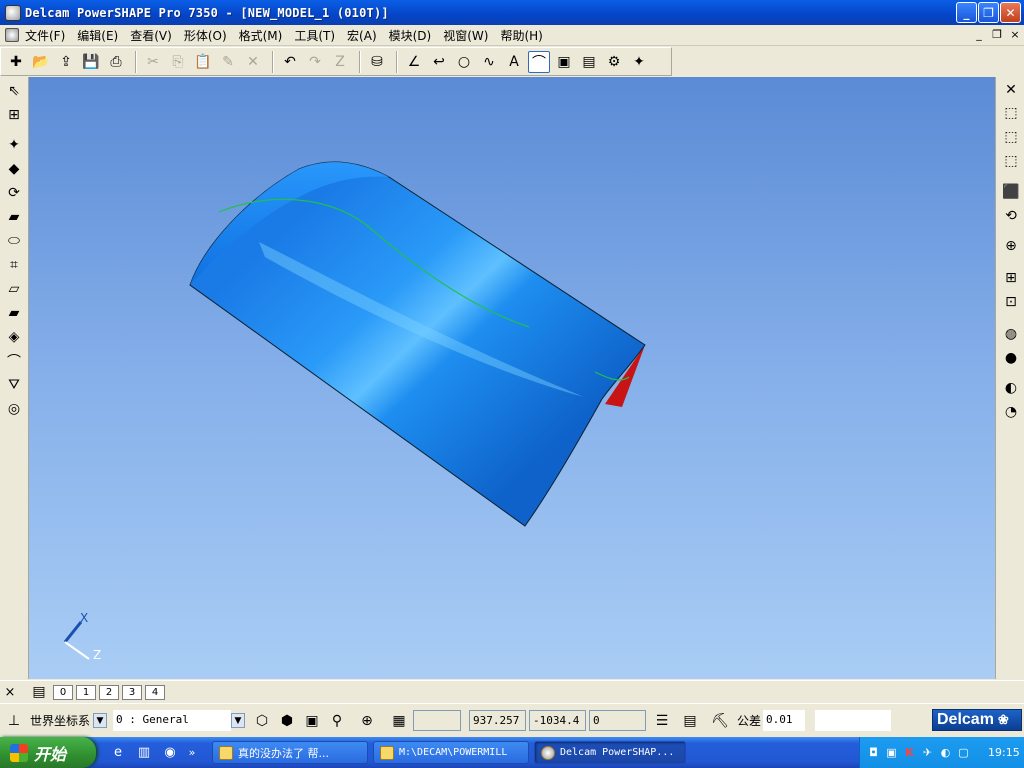  What do you see at coordinates (290, 62) in the screenshot?
I see `undo-icon: ↶` at bounding box center [290, 62].